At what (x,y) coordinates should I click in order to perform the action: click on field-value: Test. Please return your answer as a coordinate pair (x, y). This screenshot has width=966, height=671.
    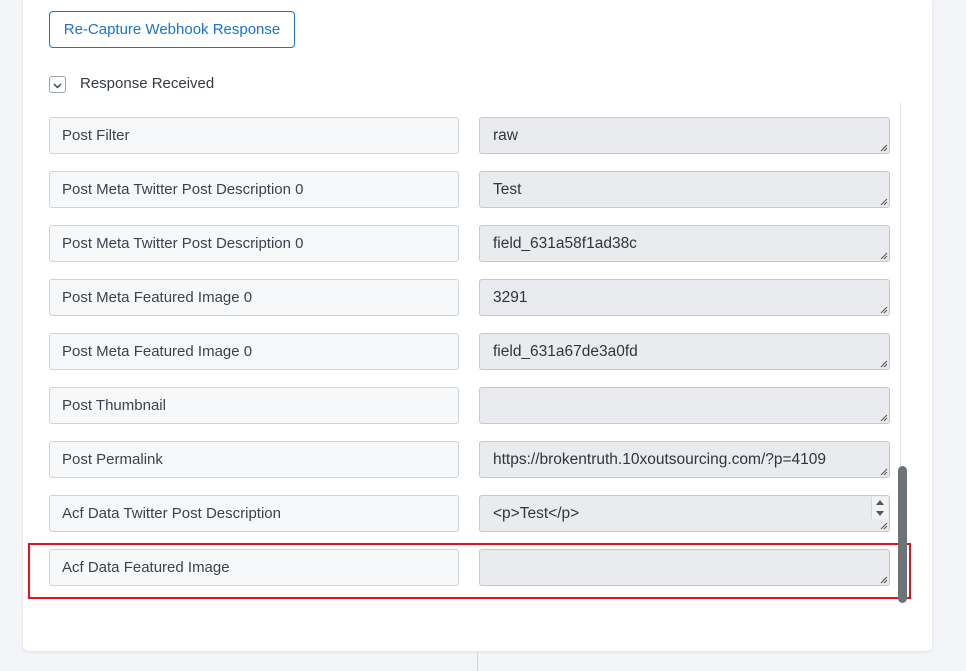
    Looking at the image, I should click on (684, 189).